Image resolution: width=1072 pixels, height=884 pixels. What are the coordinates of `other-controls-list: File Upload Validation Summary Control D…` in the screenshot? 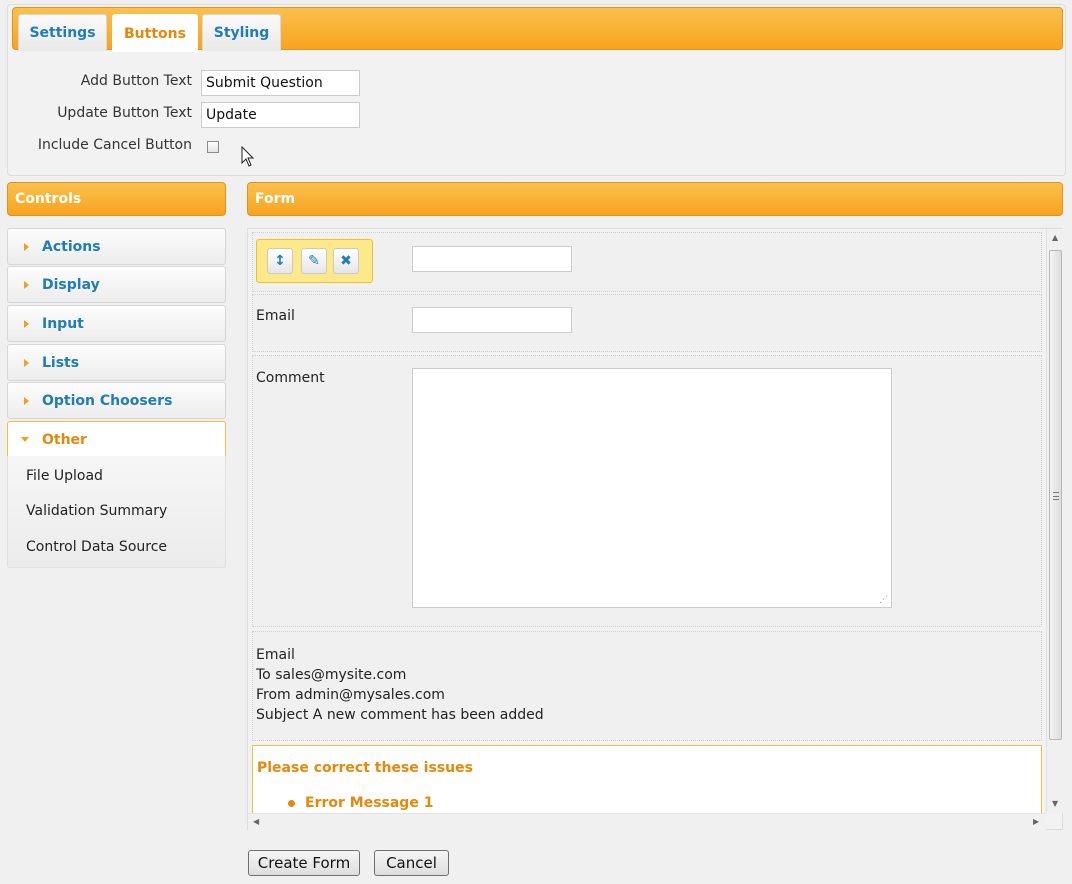 It's located at (116, 512).